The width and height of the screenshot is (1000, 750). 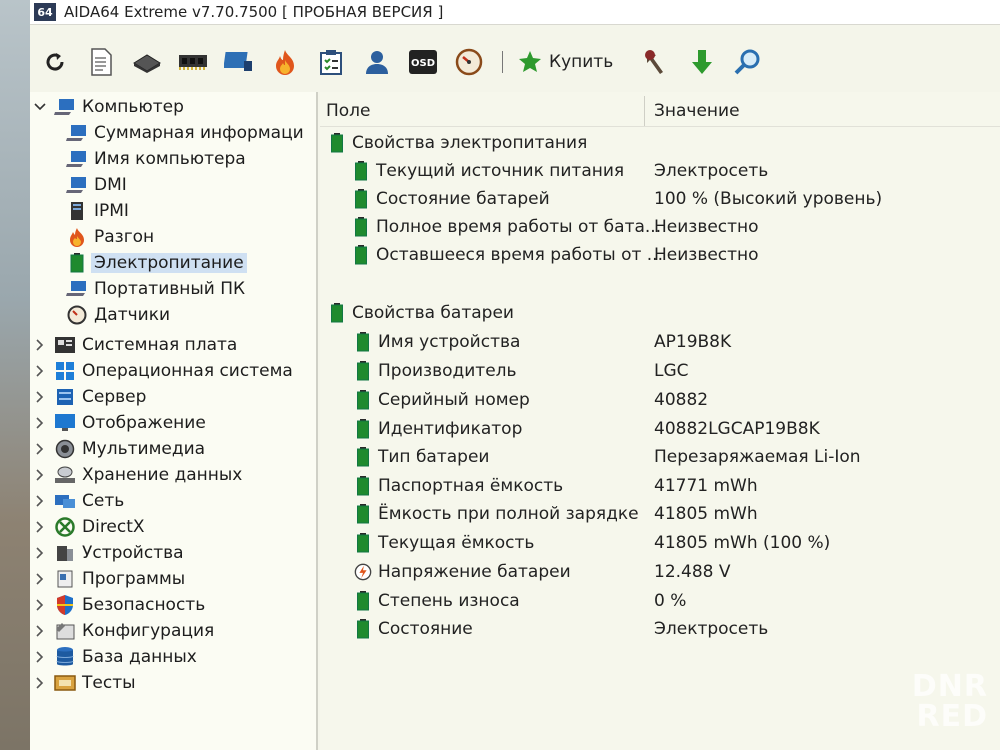 What do you see at coordinates (124, 237) in the screenshot?
I see `tree-item-label: Разгон` at bounding box center [124, 237].